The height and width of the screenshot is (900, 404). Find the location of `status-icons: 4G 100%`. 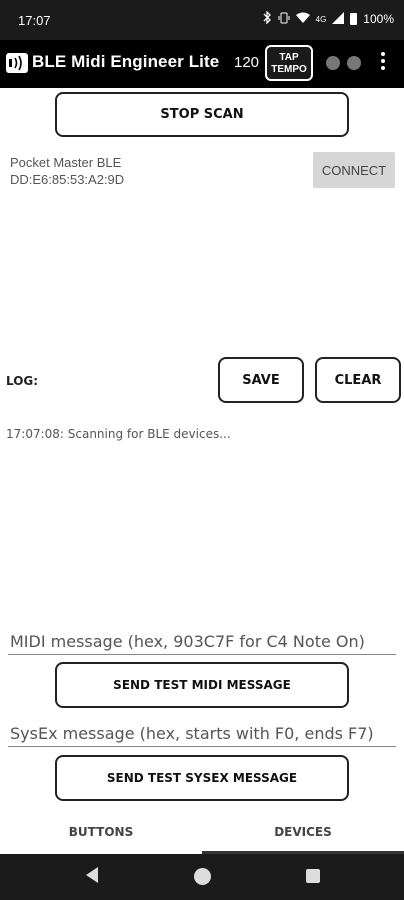

status-icons: 4G 100% is located at coordinates (328, 18).